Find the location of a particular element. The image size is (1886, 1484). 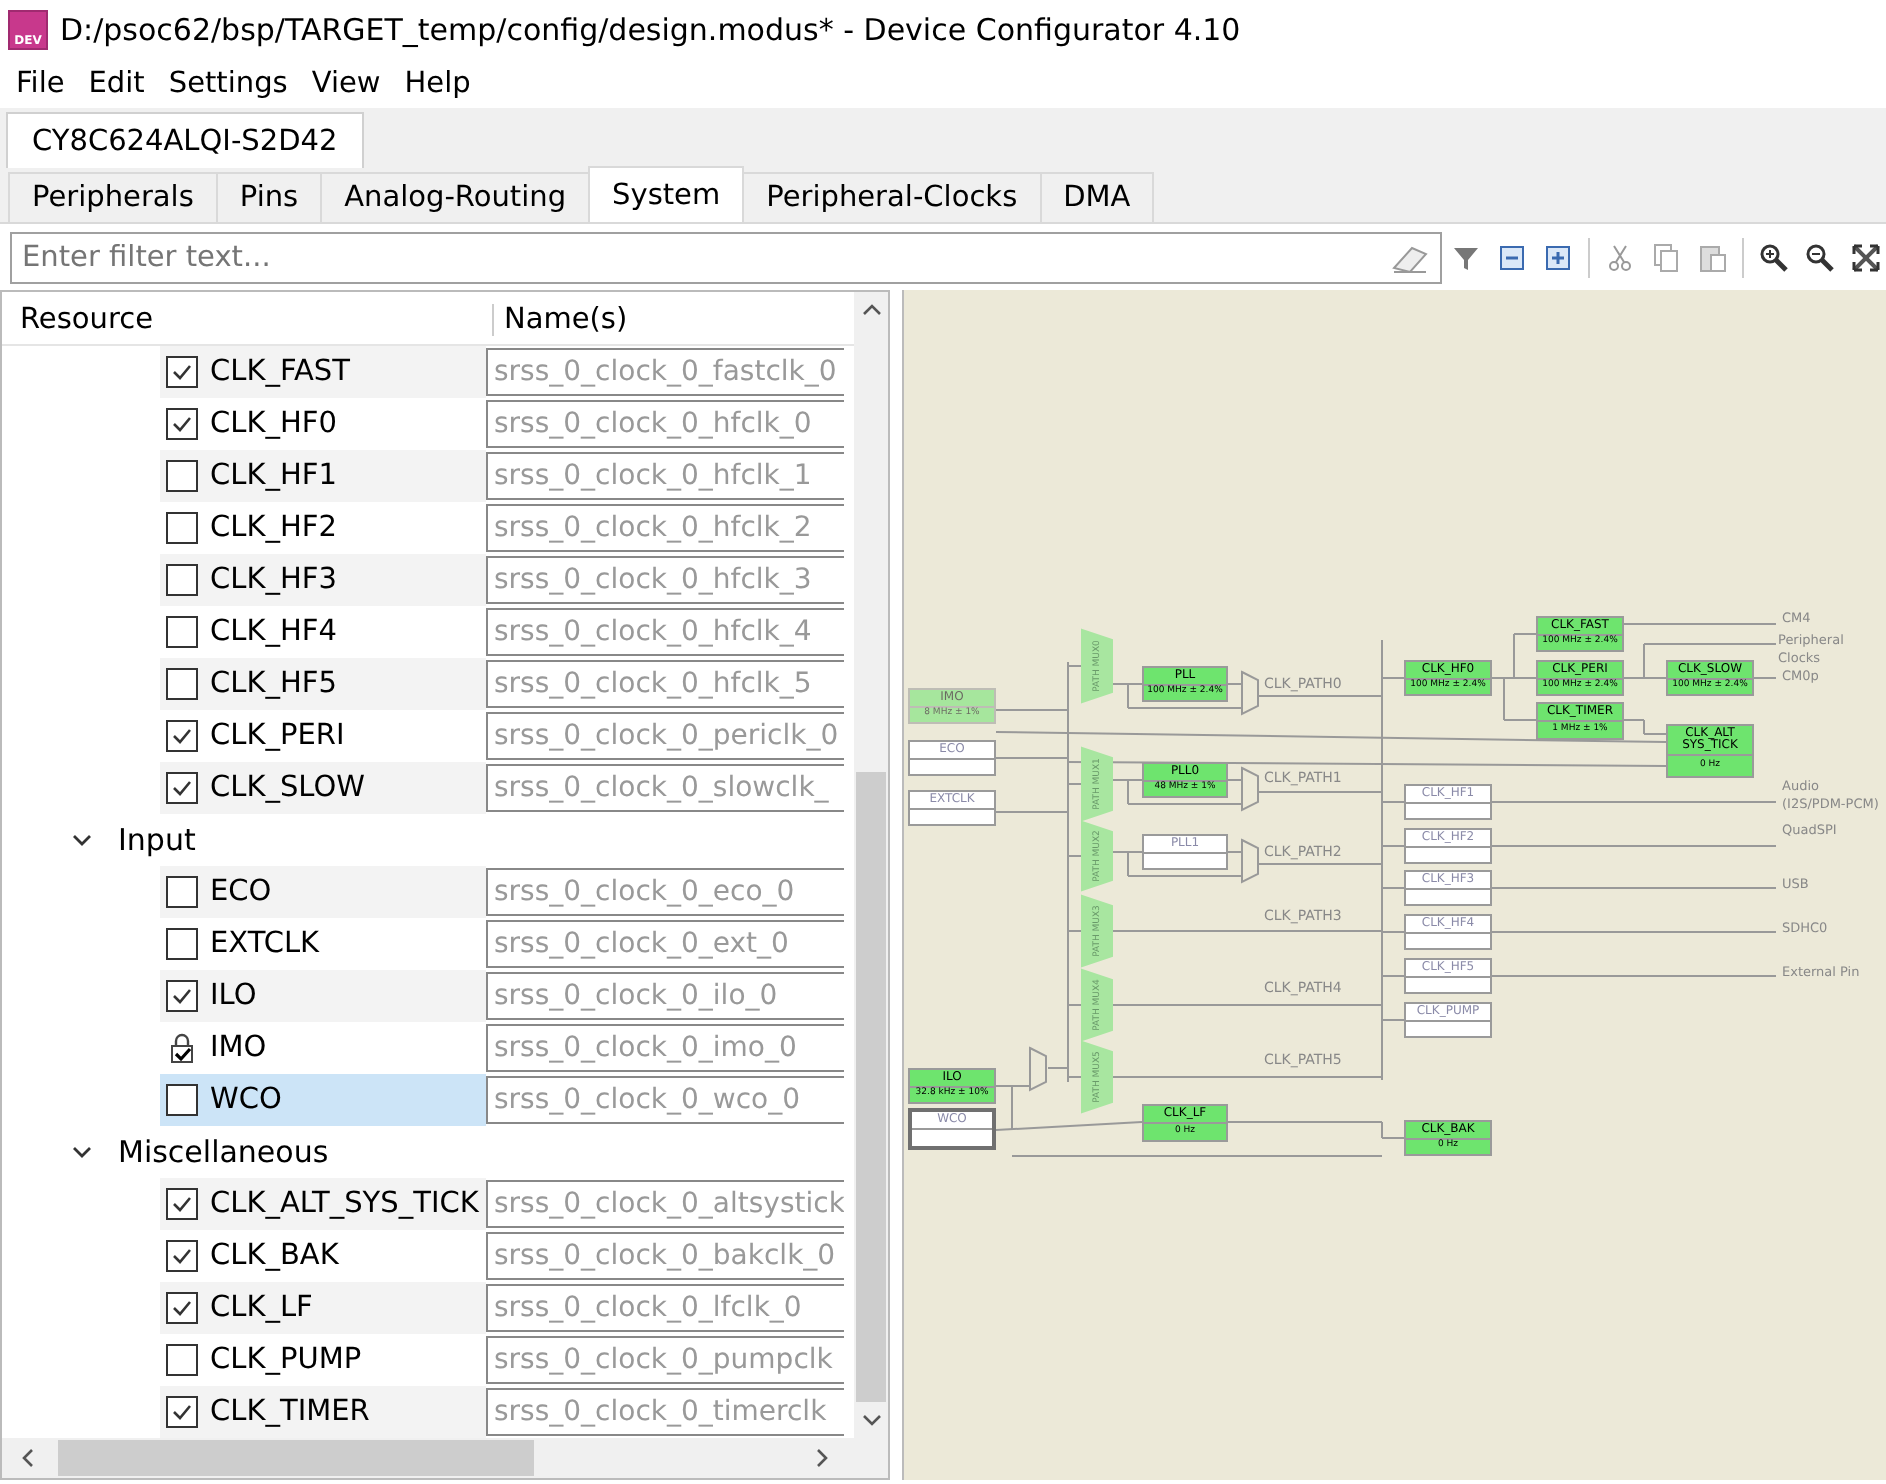

group-label: Miscellaneous is located at coordinates (223, 1152).